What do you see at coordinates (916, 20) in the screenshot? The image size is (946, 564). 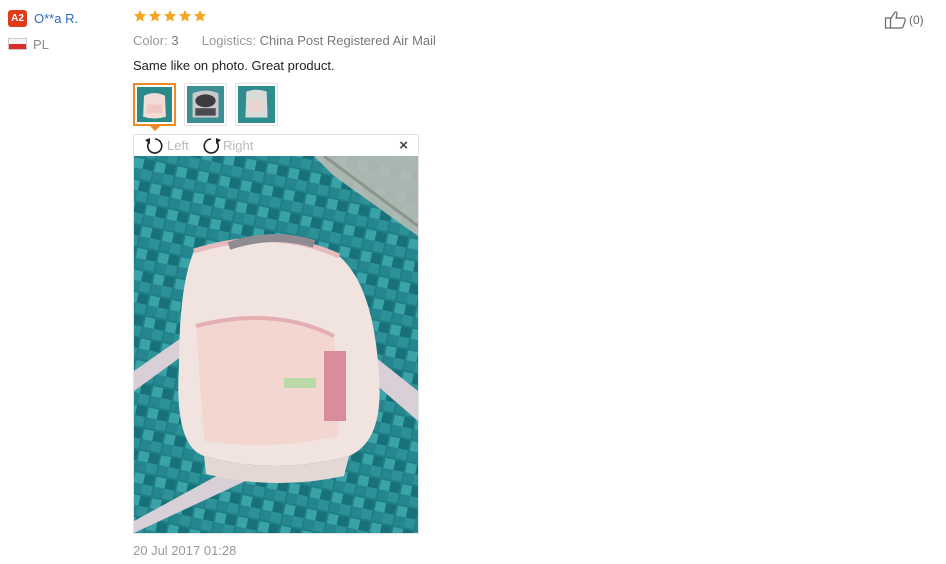 I see `helpful-count: (0)` at bounding box center [916, 20].